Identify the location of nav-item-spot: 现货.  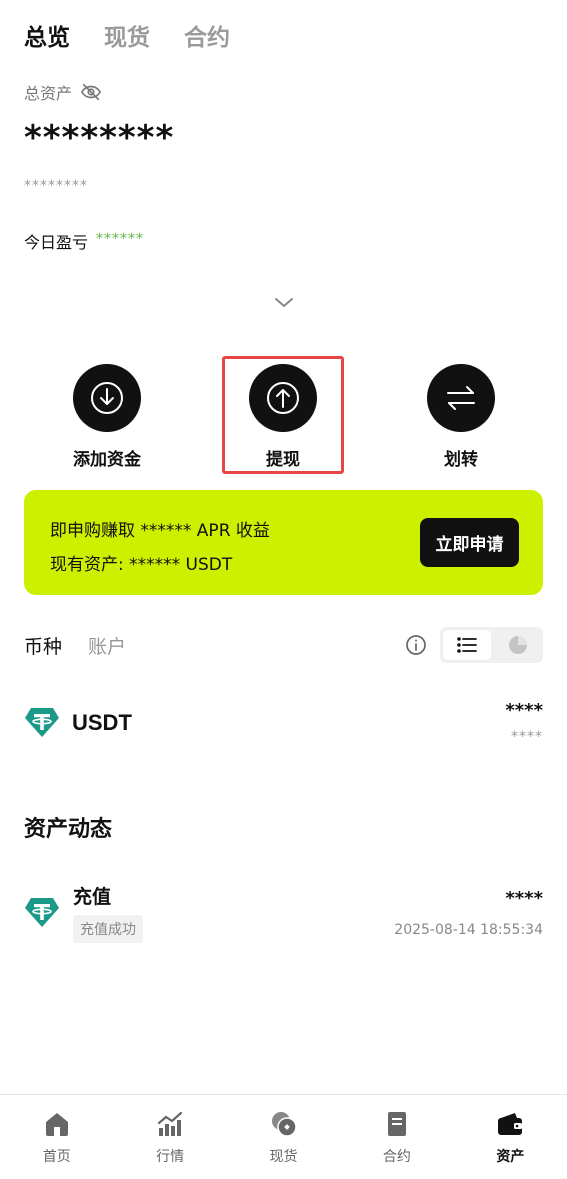
(283, 1137).